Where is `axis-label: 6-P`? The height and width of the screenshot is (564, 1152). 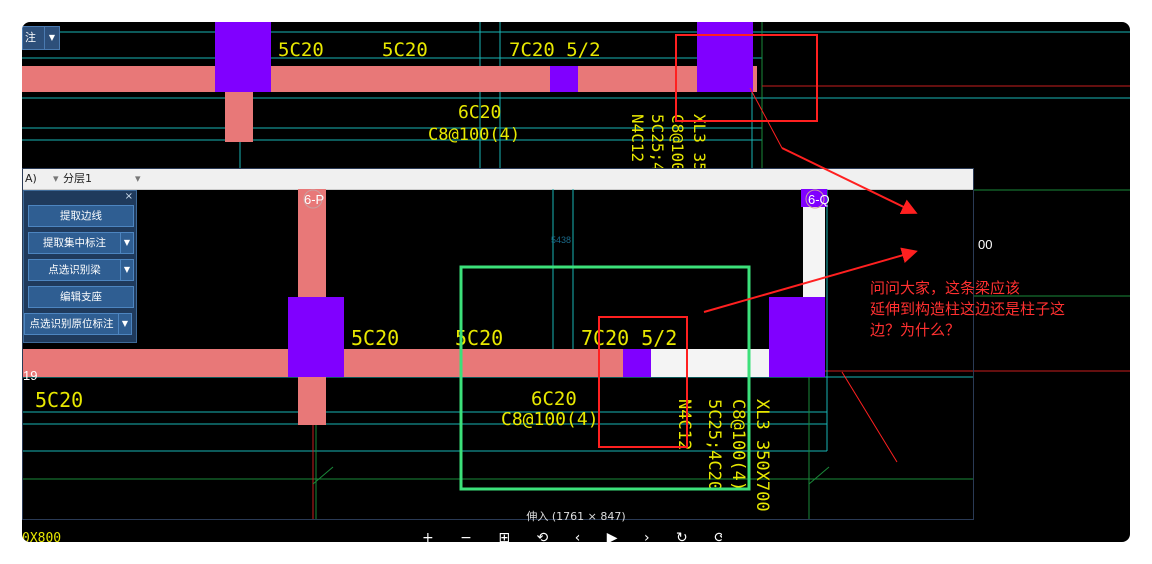 axis-label: 6-P is located at coordinates (314, 199).